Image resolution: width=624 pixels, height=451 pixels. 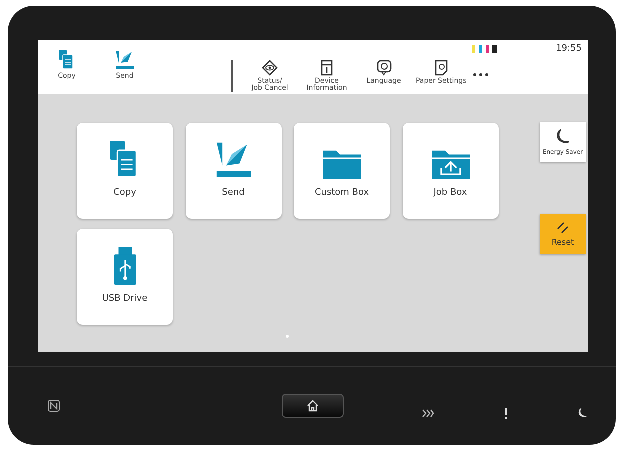 What do you see at coordinates (125, 171) in the screenshot?
I see `app-tile: Copy` at bounding box center [125, 171].